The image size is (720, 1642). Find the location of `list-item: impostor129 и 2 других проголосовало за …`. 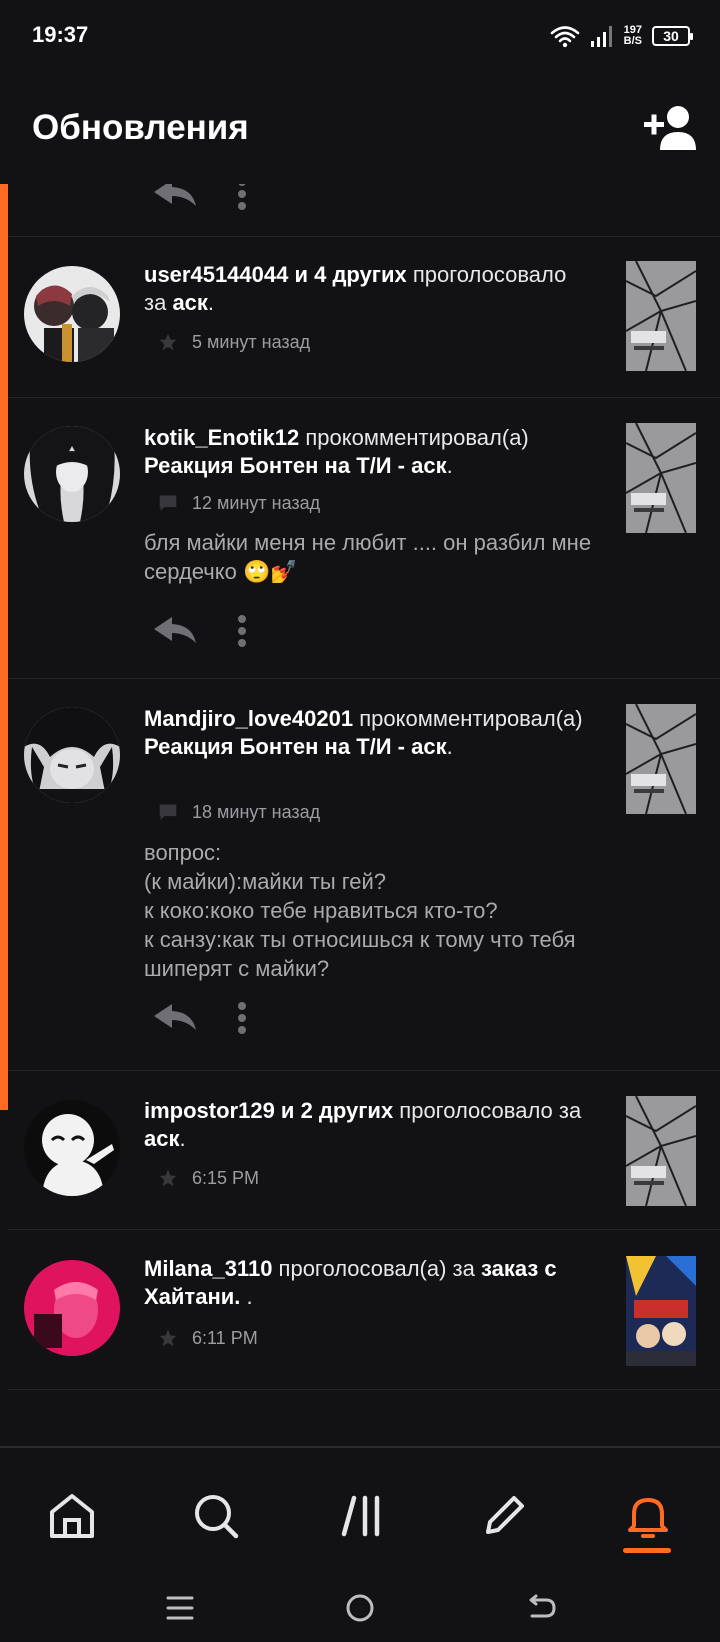

list-item: impostor129 и 2 других проголосовало за … is located at coordinates (364, 1150).